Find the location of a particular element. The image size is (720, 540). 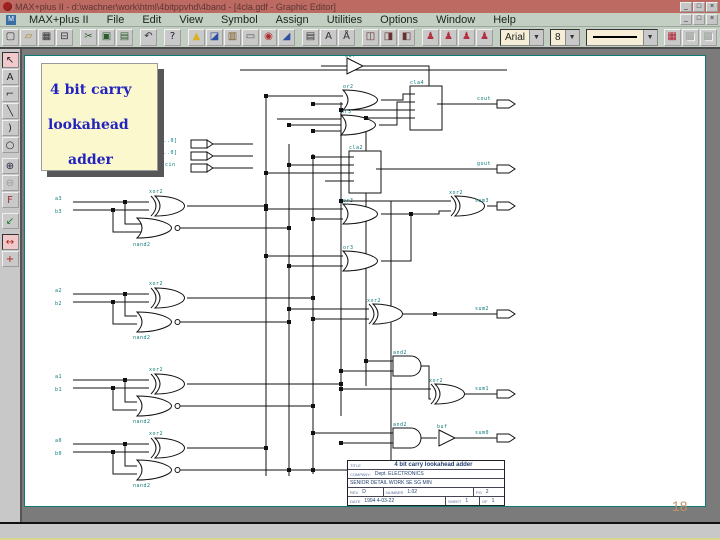

font-combo-arrow-icon: ▼ is located at coordinates (536, 37).